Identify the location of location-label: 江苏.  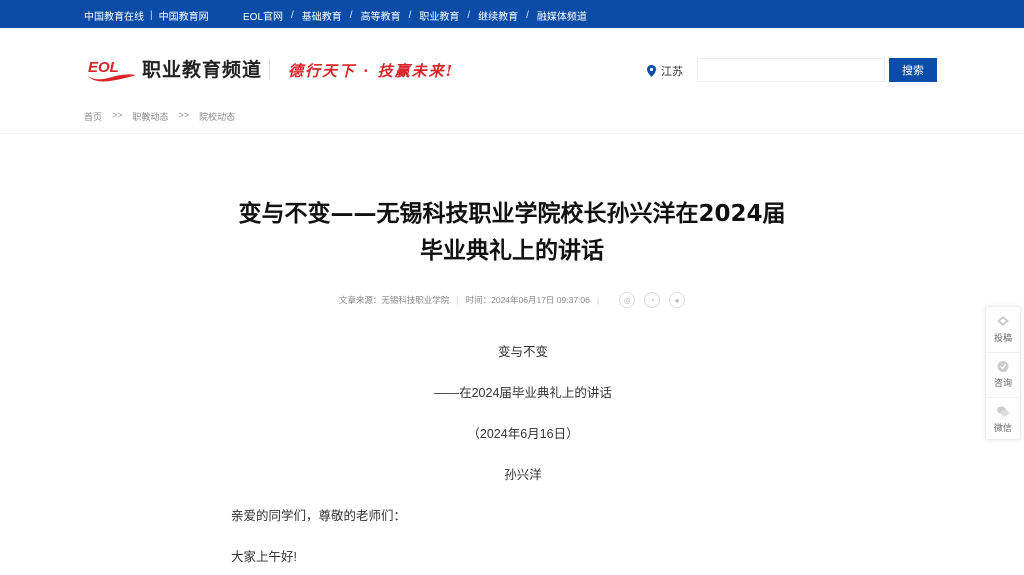
(672, 72).